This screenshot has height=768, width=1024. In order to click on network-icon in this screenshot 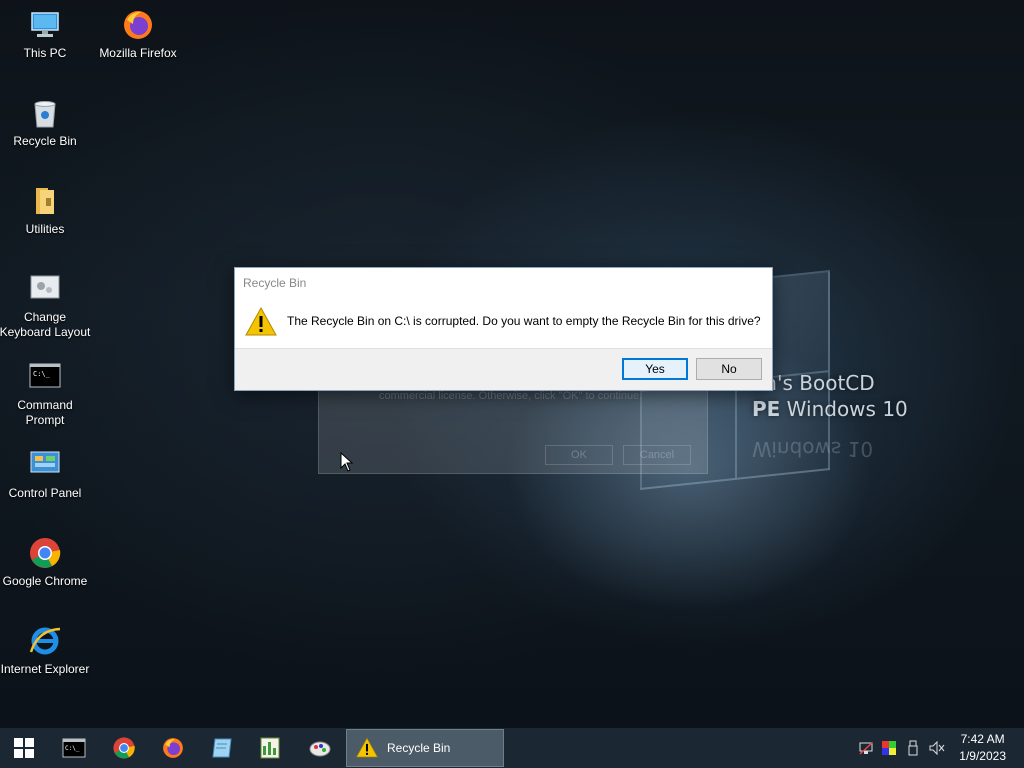, I will do `click(866, 748)`.